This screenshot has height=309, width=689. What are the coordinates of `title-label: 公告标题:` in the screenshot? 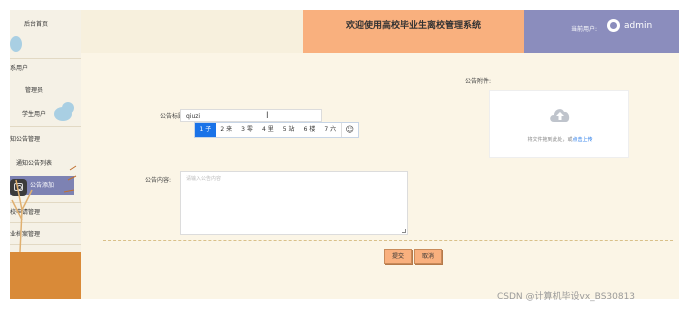 It's located at (172, 116).